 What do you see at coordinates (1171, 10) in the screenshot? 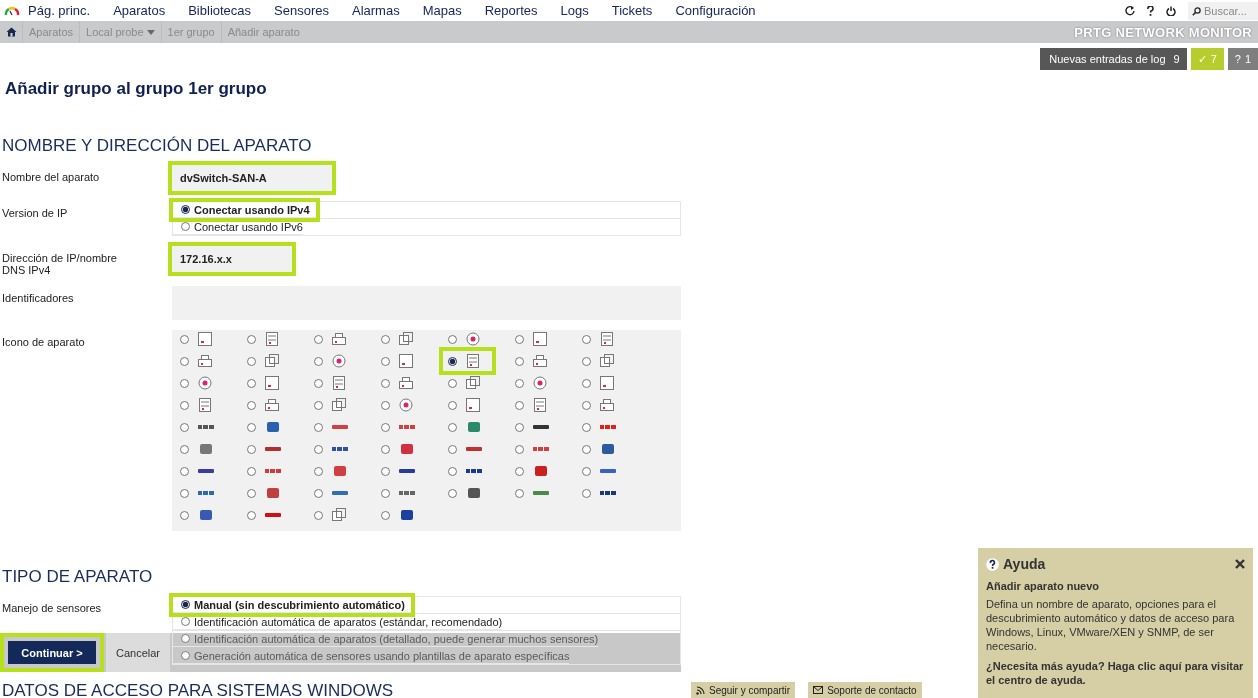
I see `power-icon` at bounding box center [1171, 10].